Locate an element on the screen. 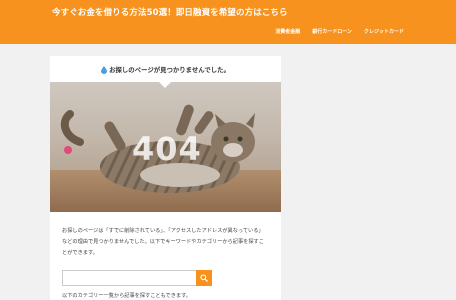 The image size is (456, 300). page-heading: お探しのページが見つかりませんでした。 is located at coordinates (165, 69).